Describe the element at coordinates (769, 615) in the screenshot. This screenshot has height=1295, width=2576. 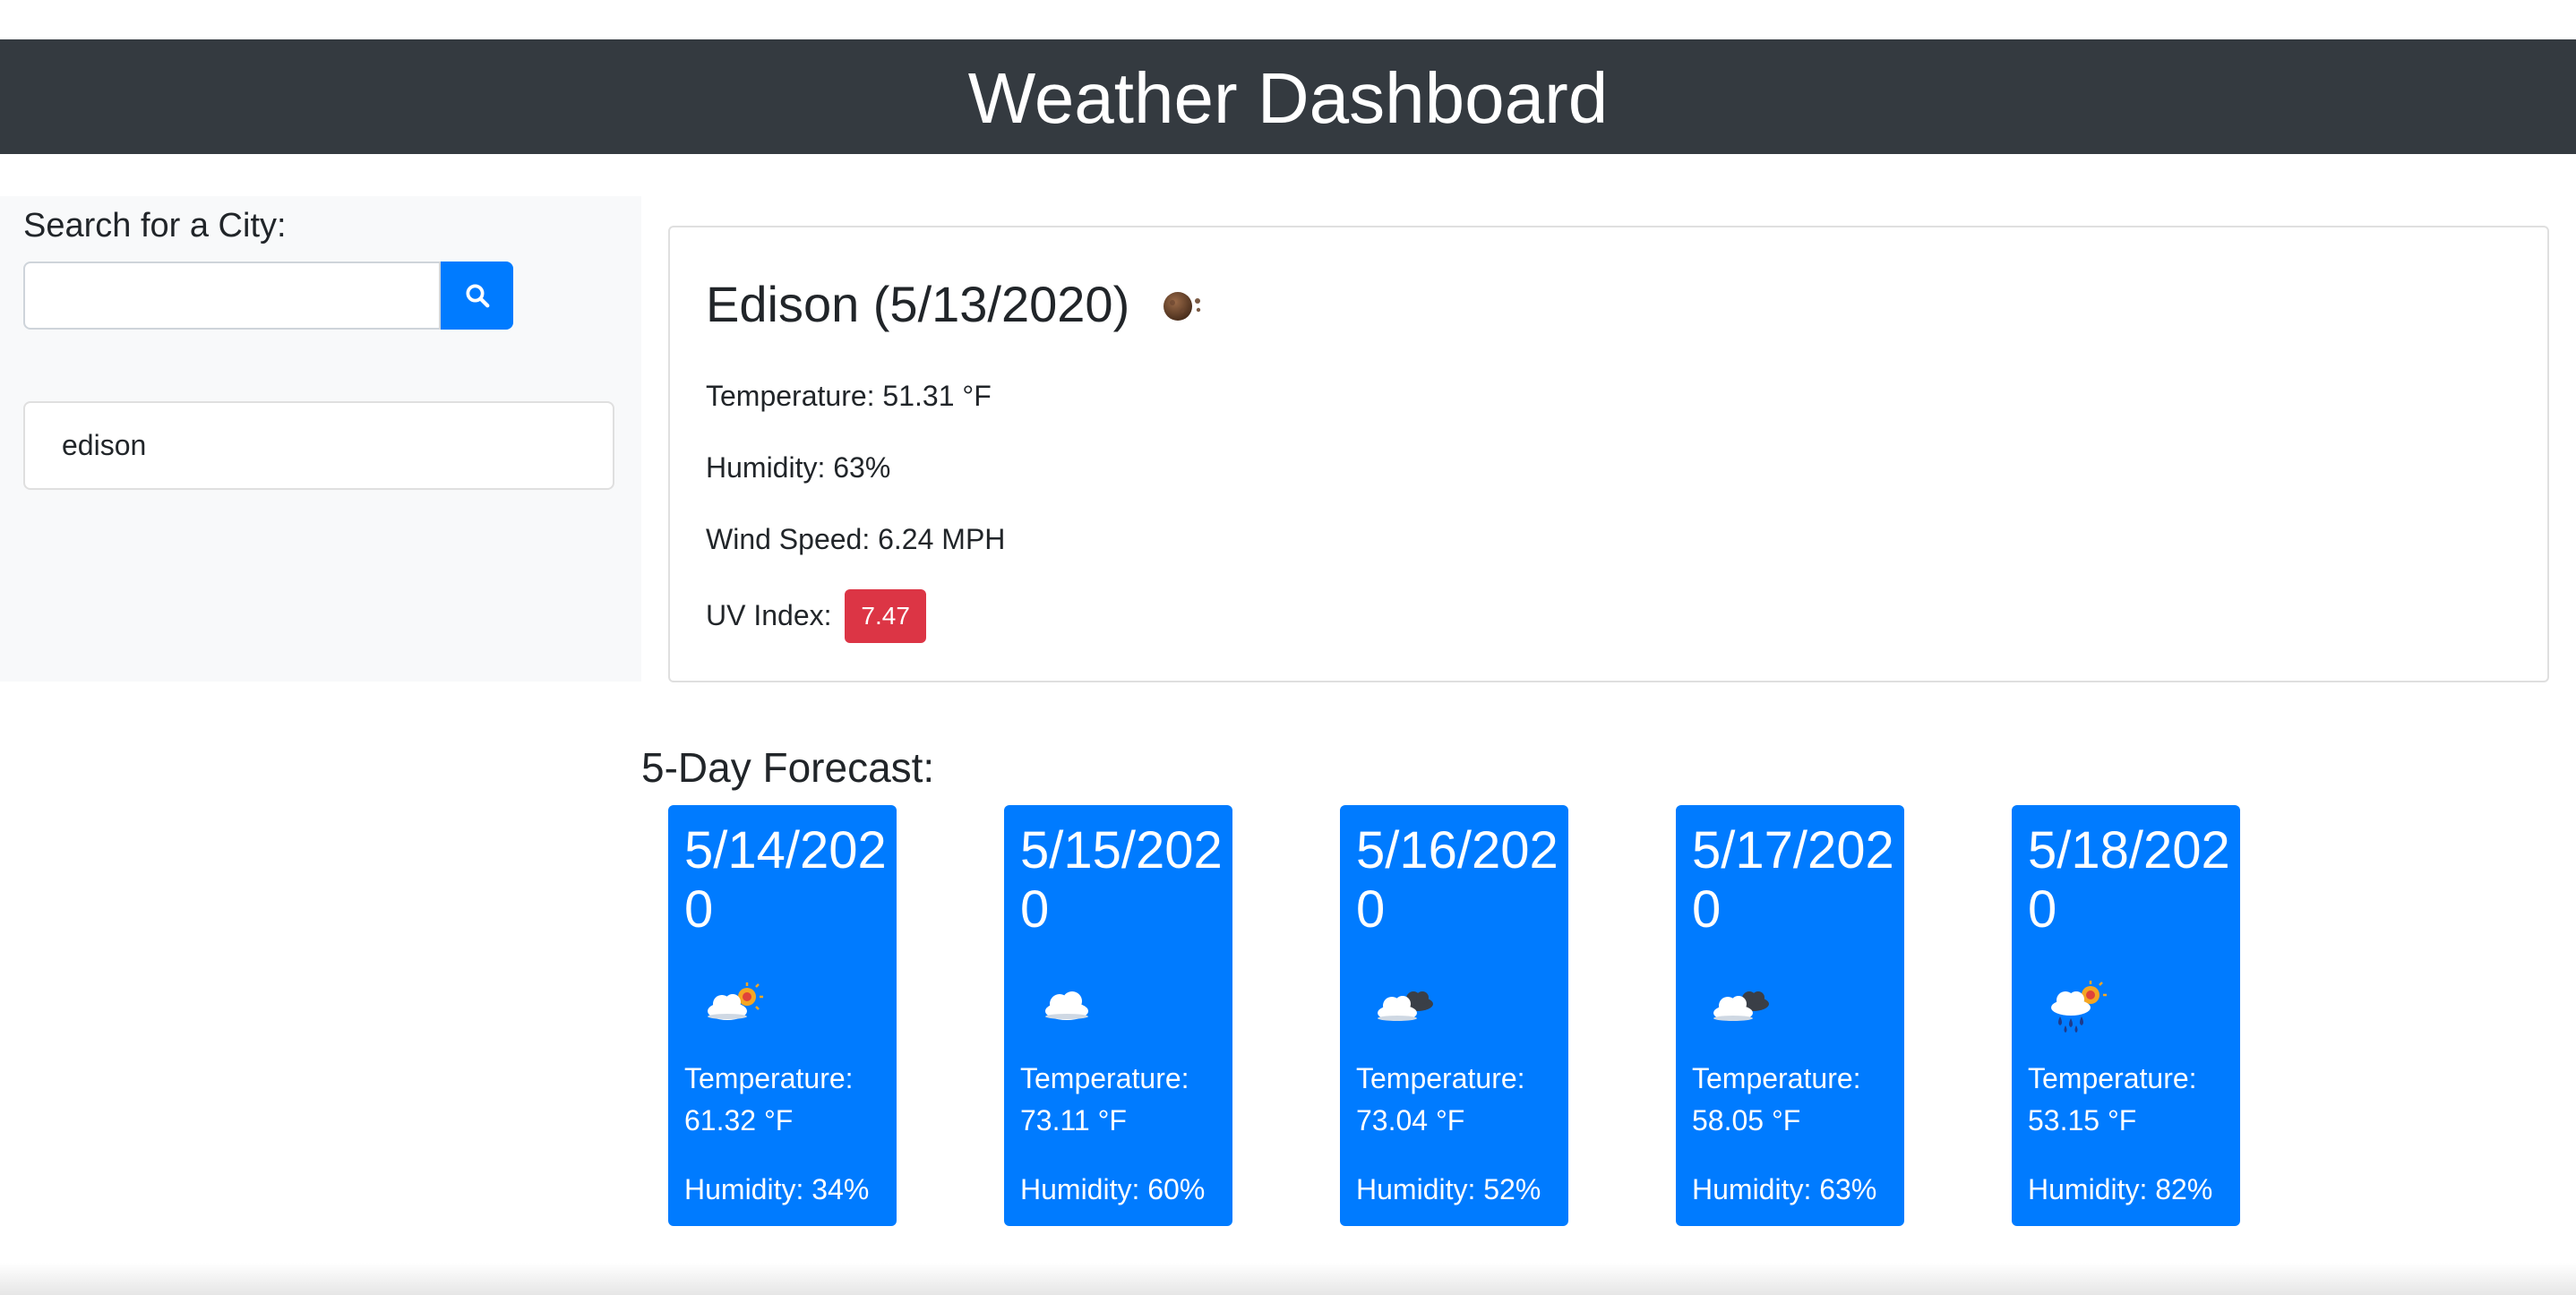
I see `uv-index-label: UV Index:` at that location.